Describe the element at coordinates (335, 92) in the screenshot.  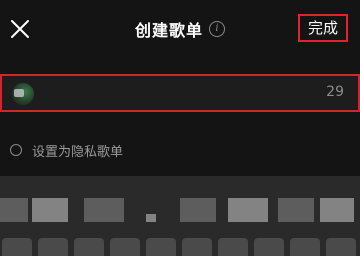
I see `char-count: 29` at that location.